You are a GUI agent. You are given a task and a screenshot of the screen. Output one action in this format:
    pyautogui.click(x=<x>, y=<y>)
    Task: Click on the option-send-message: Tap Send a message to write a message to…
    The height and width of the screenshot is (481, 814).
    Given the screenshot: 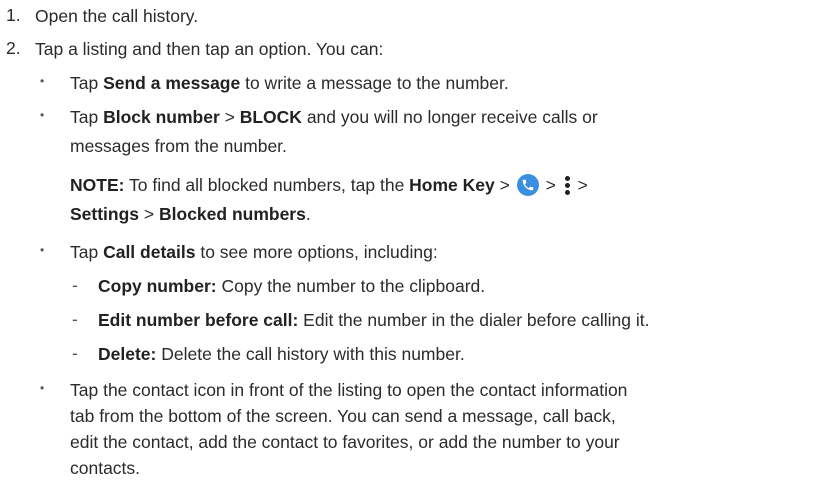 What is the action you would take?
    pyautogui.click(x=289, y=83)
    